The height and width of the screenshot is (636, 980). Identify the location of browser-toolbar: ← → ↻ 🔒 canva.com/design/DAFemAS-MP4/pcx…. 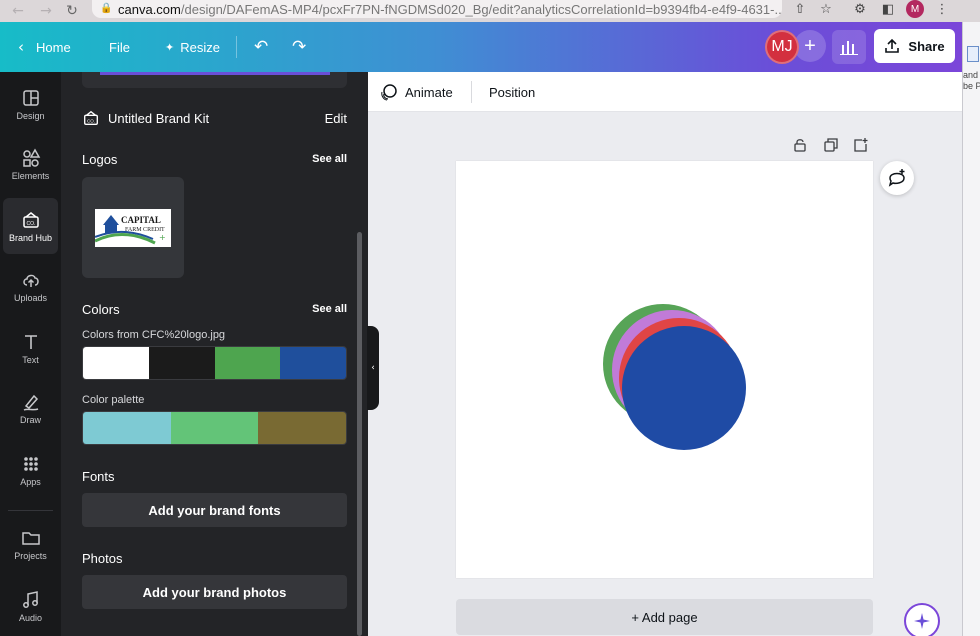
(490, 11).